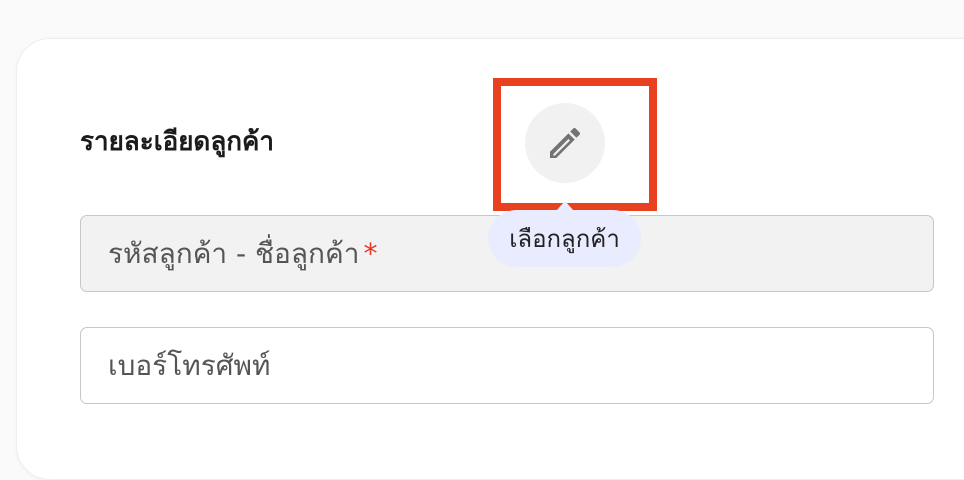  I want to click on pencil-icon, so click(565, 143).